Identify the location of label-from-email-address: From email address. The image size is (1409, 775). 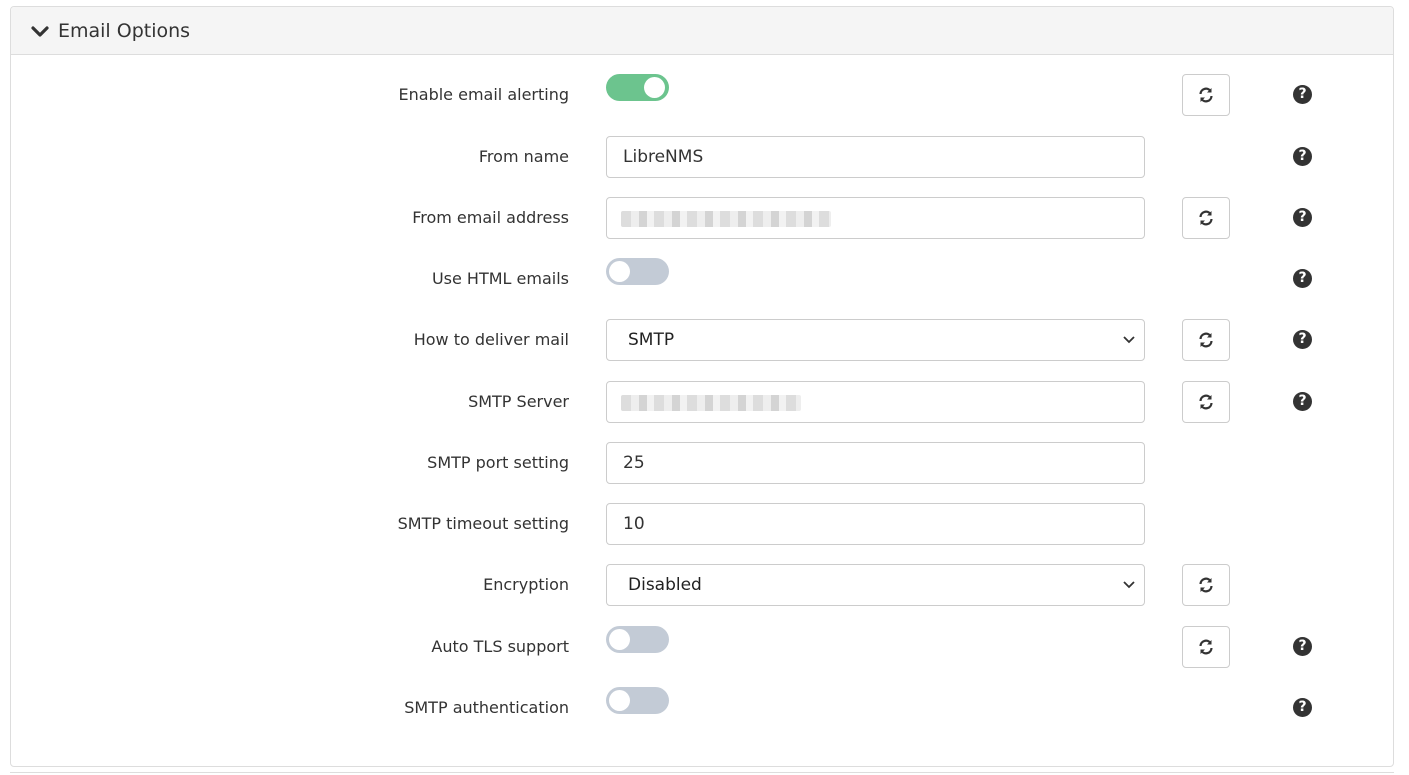
(490, 217).